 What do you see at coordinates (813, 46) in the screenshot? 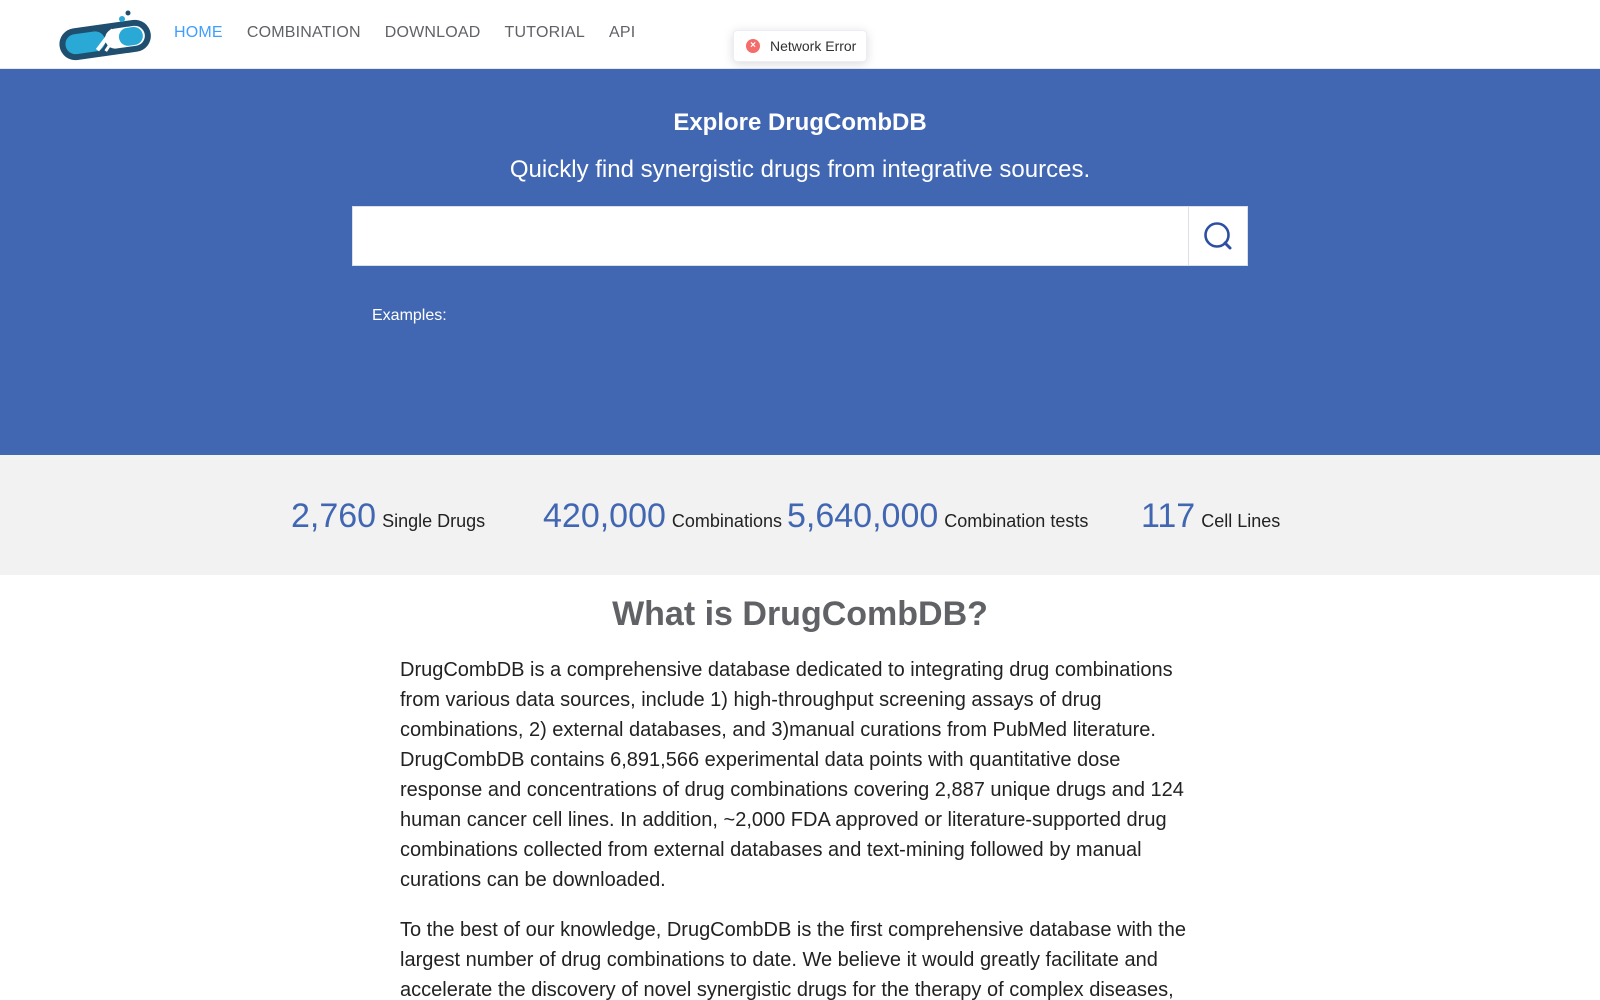
I see `toast-message: Network Error` at bounding box center [813, 46].